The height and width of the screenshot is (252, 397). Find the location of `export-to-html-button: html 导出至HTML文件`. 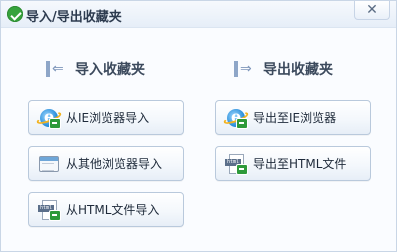

export-to-html-button: html 导出至HTML文件 is located at coordinates (293, 163).